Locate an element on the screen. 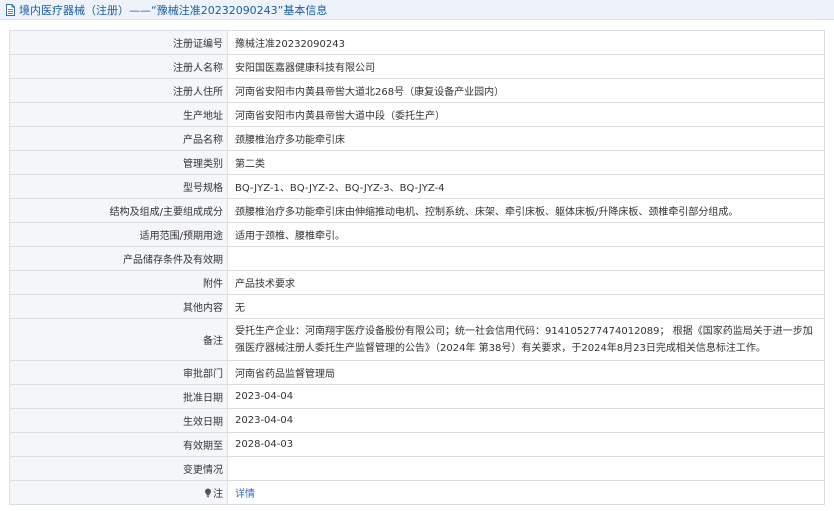 This screenshot has width=834, height=511. field-value: 无 is located at coordinates (526, 306).